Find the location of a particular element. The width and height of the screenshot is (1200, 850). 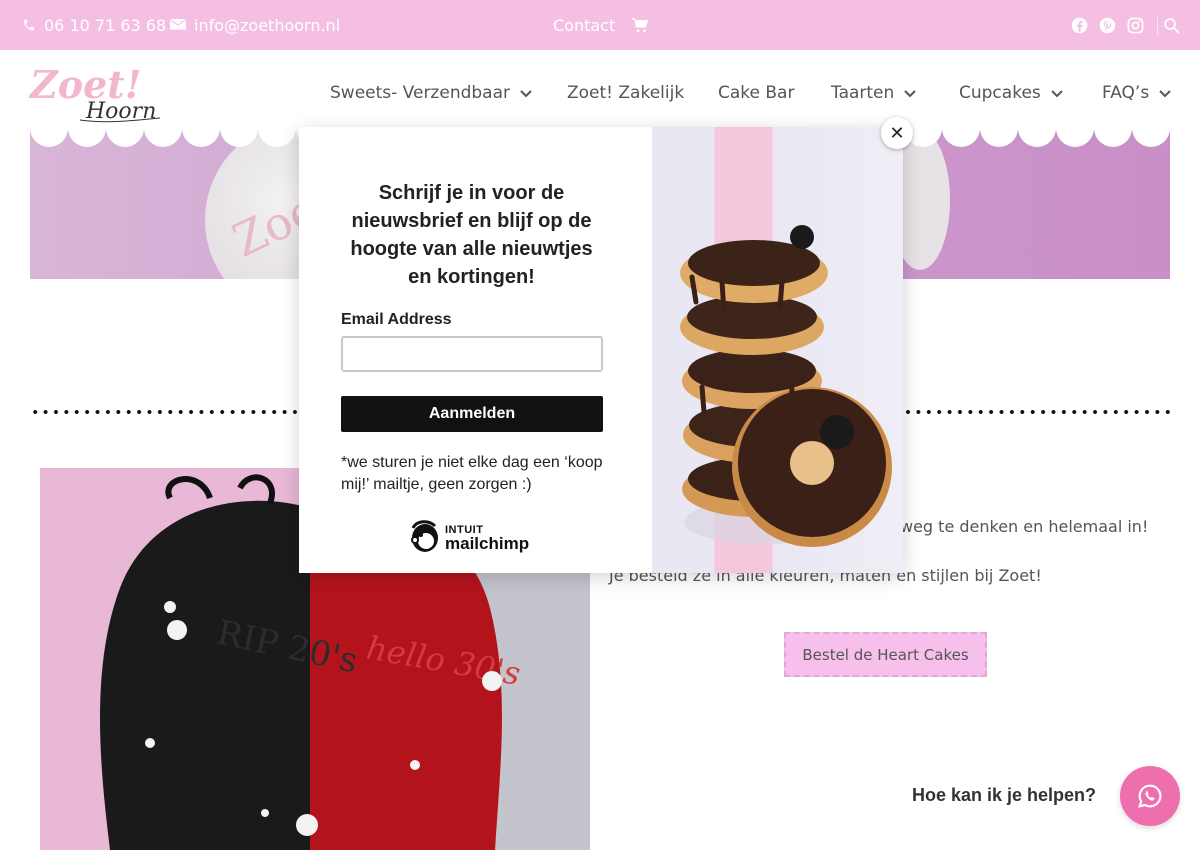

facebook-link is located at coordinates (1079, 25).